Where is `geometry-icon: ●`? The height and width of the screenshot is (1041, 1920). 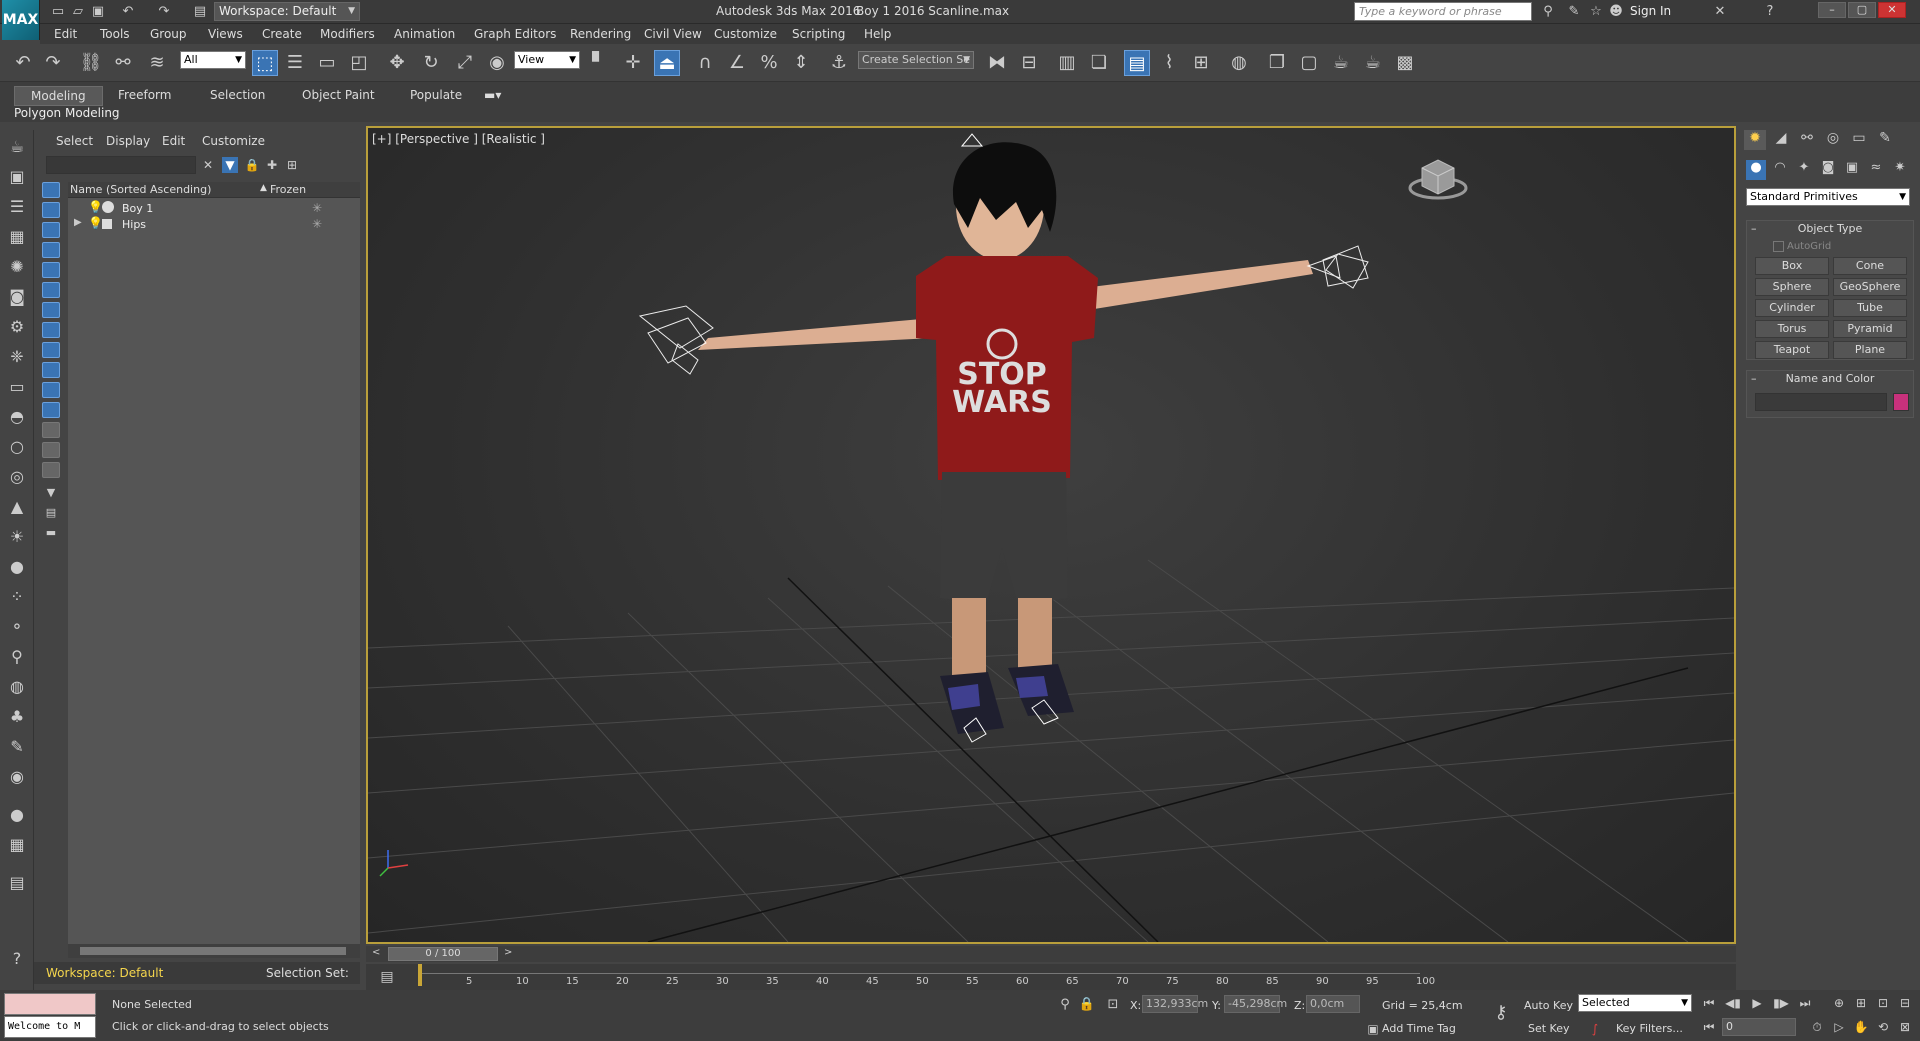
geometry-icon: ● is located at coordinates (1756, 170).